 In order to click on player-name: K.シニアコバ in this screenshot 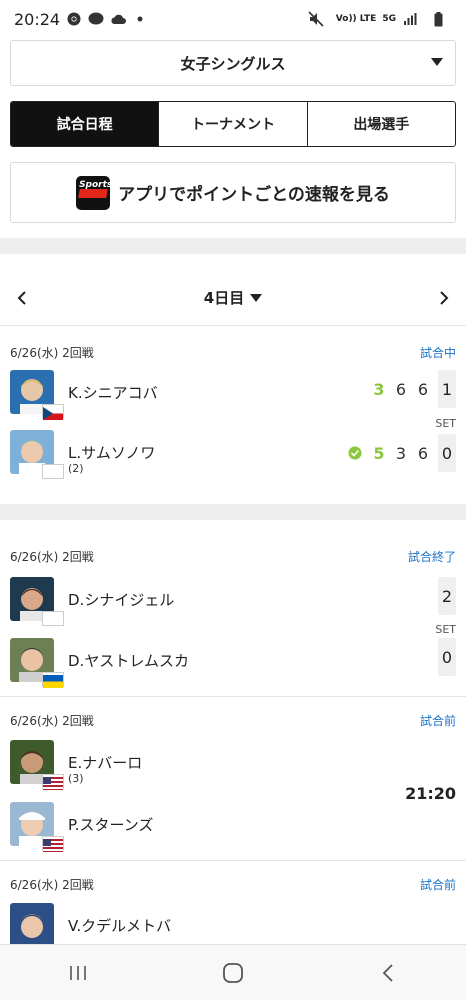, I will do `click(113, 393)`.